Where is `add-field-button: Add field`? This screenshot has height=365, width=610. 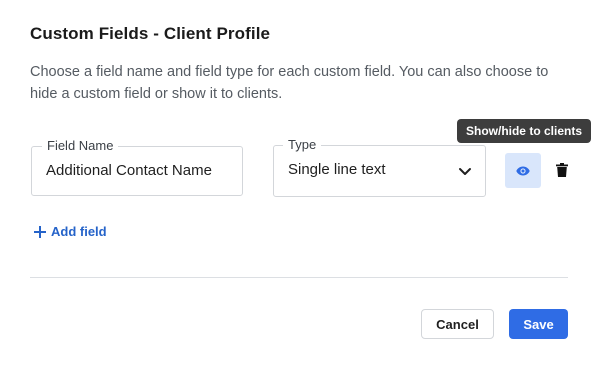
add-field-button: Add field is located at coordinates (70, 231).